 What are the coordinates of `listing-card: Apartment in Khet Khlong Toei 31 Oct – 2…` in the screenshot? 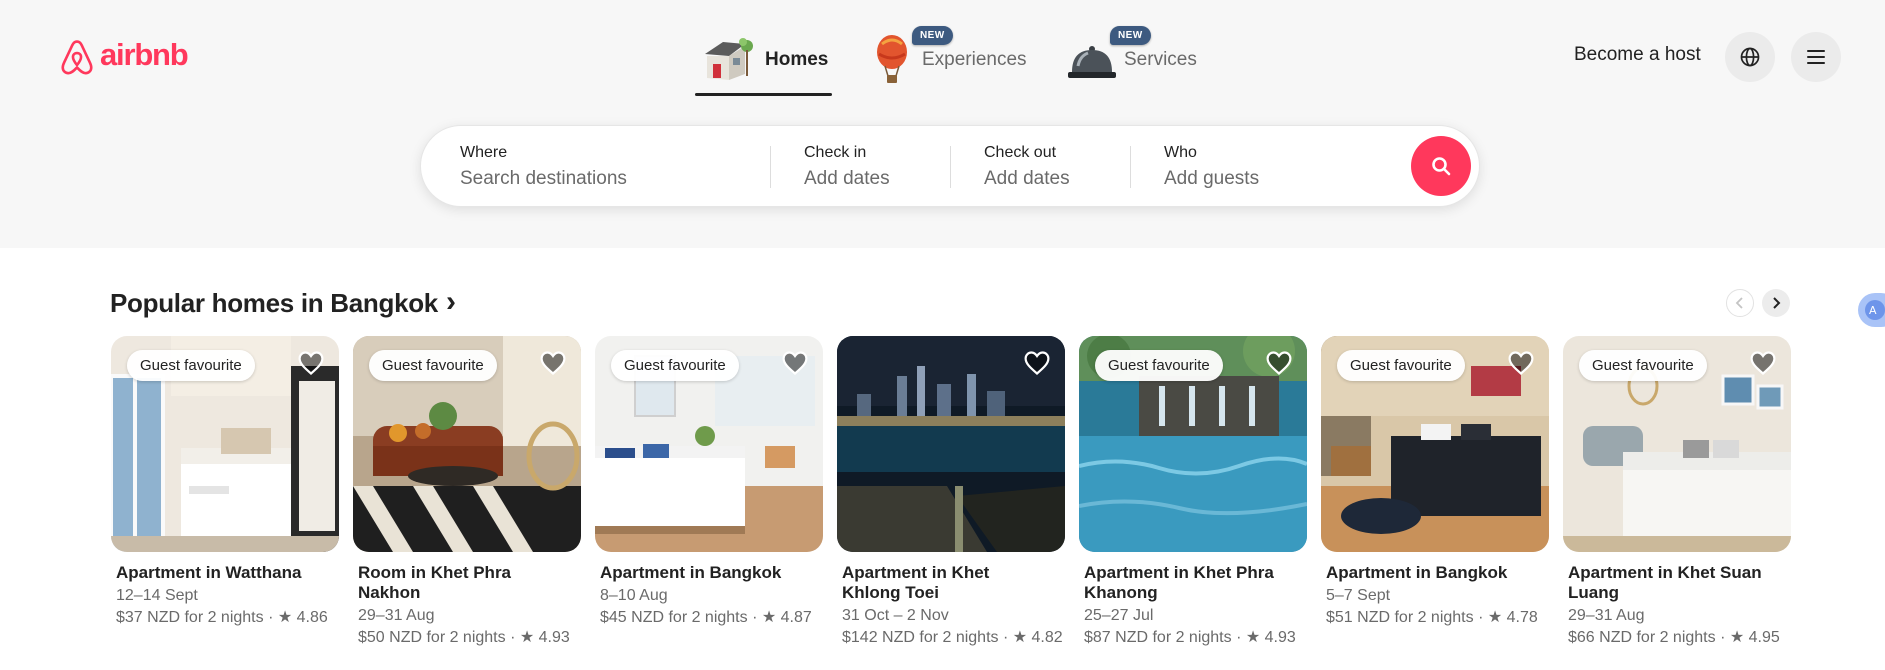 It's located at (951, 492).